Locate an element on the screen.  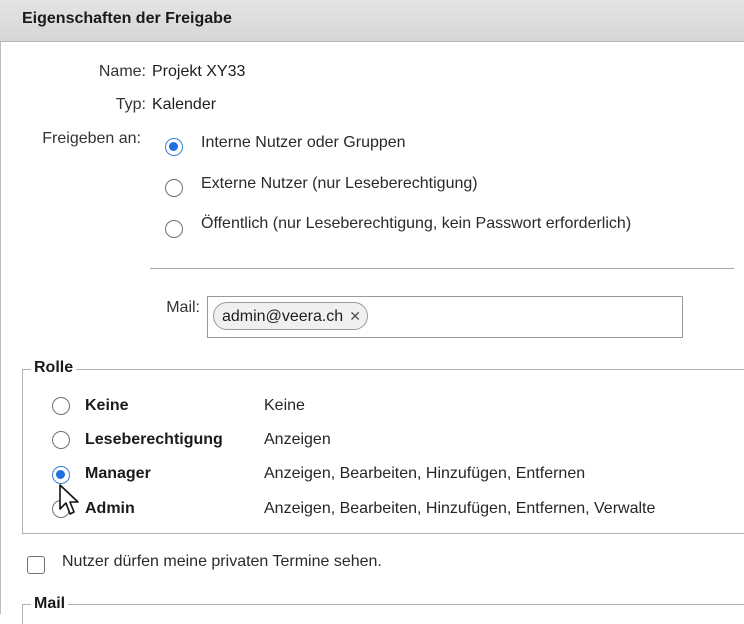
role-none-desc: Keine is located at coordinates (284, 405).